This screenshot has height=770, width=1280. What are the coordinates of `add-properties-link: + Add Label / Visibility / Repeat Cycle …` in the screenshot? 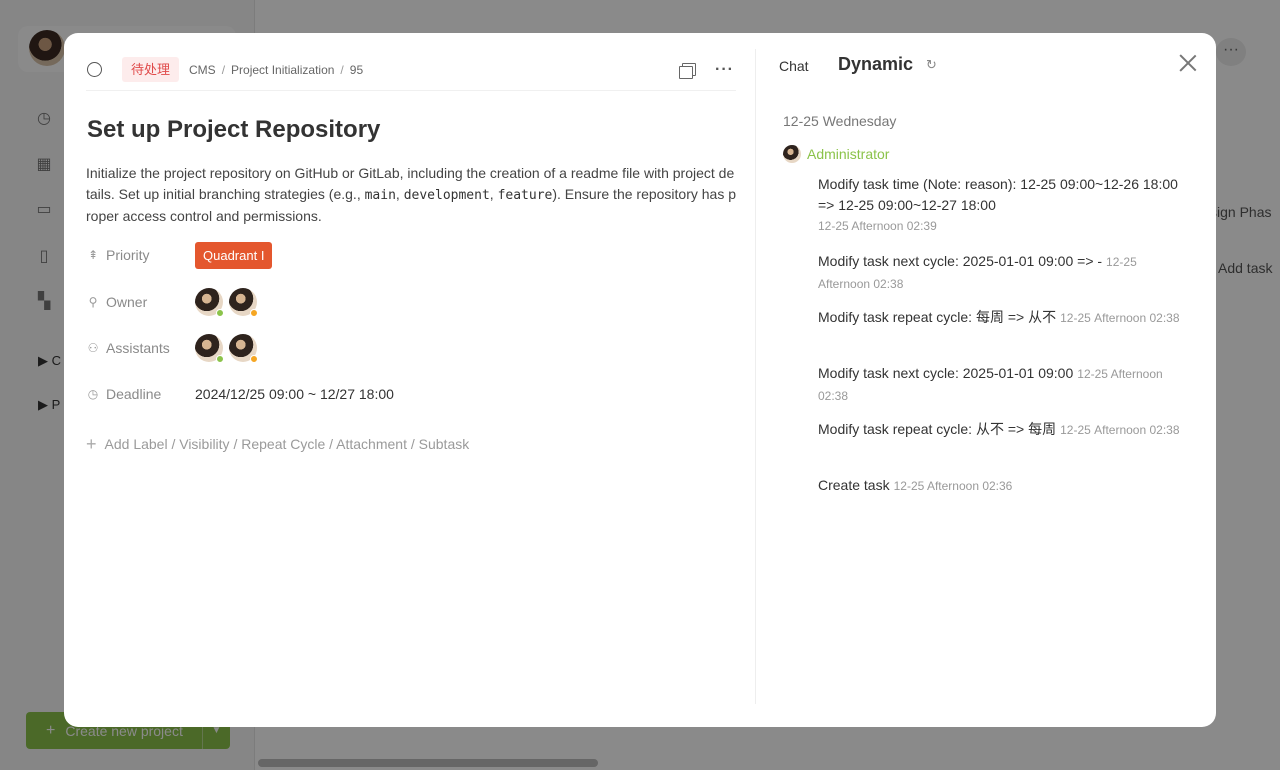 It's located at (277, 444).